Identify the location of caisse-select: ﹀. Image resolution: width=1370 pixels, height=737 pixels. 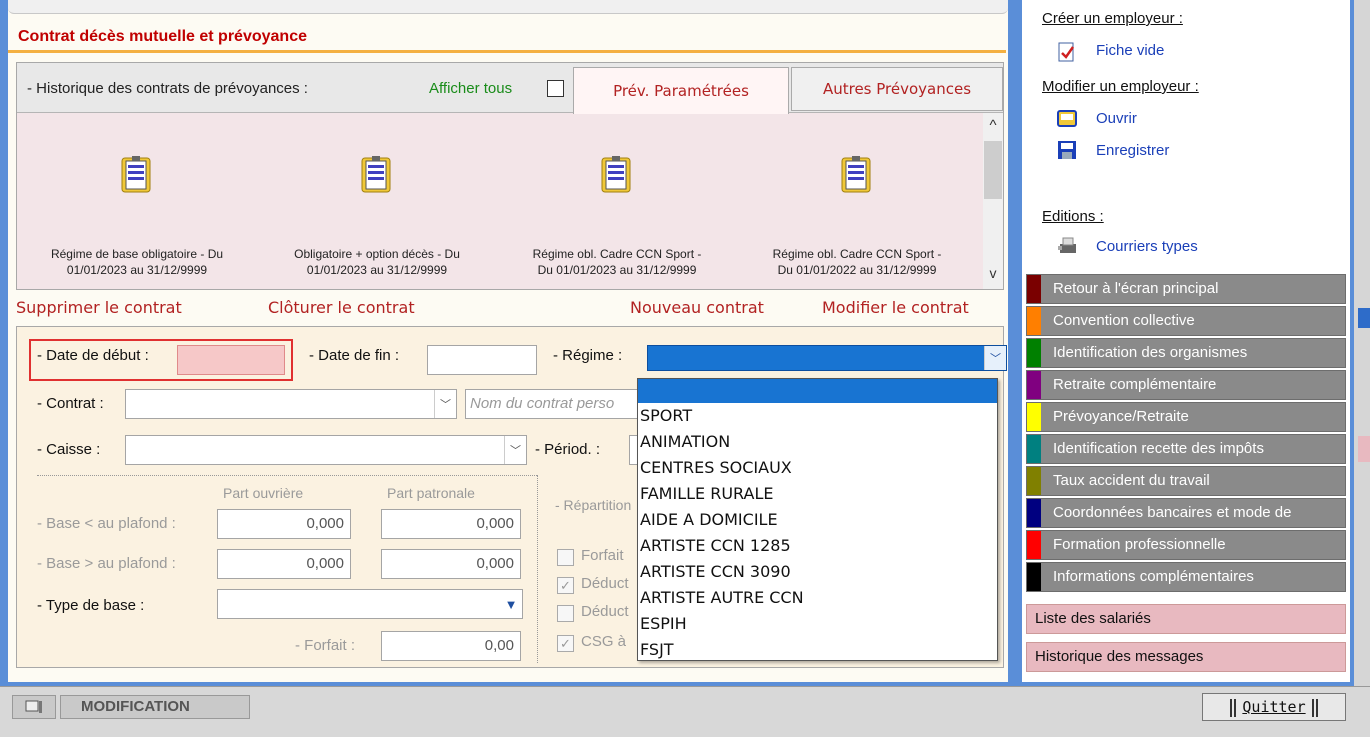
(326, 450).